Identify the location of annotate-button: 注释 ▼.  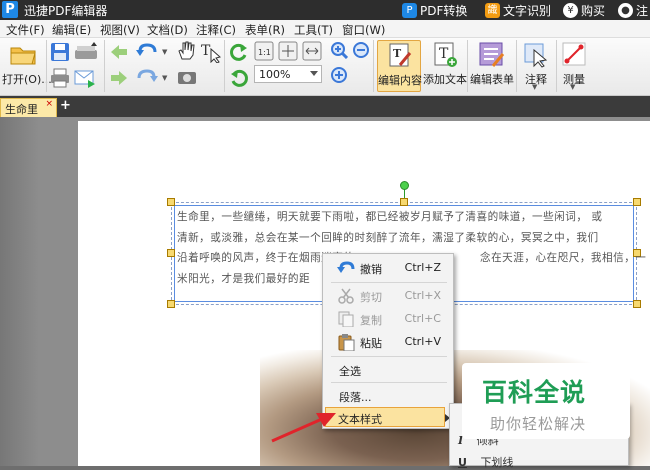
(536, 66).